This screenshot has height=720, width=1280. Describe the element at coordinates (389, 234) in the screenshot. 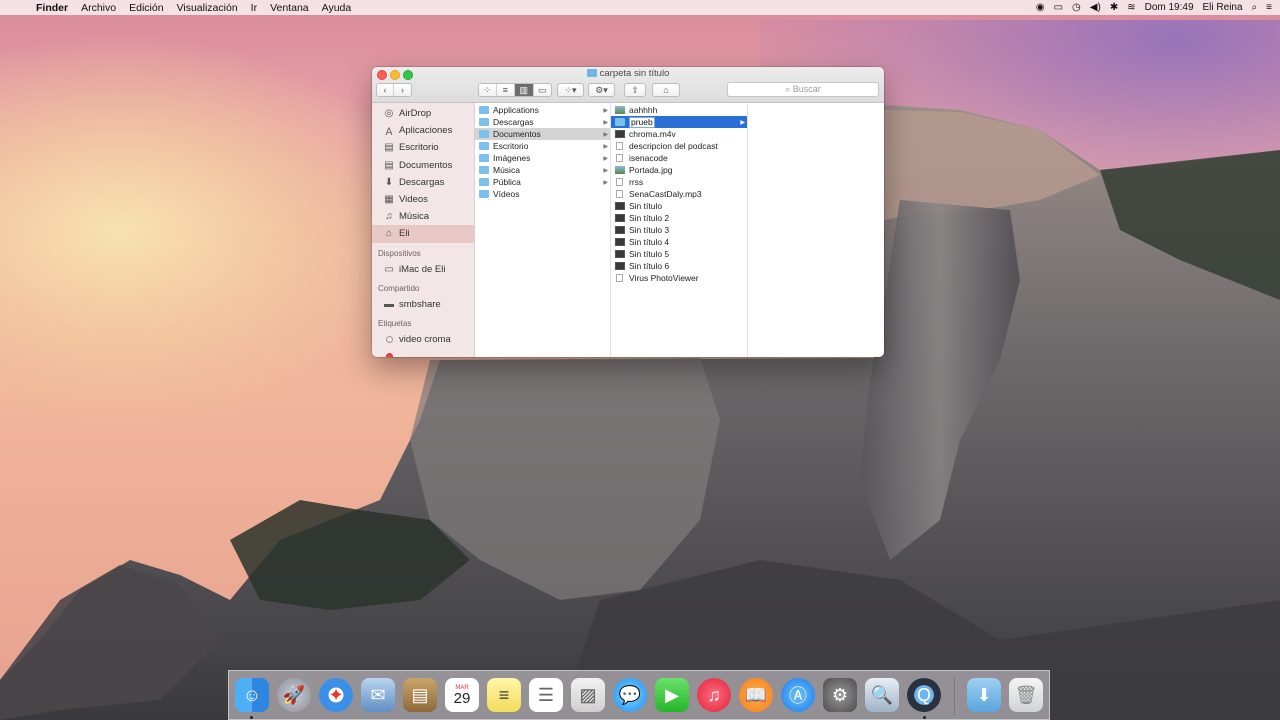

I see `home-icon: ⌂` at that location.